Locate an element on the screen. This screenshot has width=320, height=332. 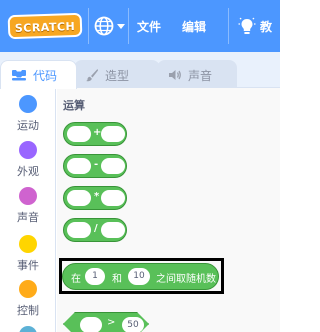
paintbrush-icon is located at coordinates (92, 75).